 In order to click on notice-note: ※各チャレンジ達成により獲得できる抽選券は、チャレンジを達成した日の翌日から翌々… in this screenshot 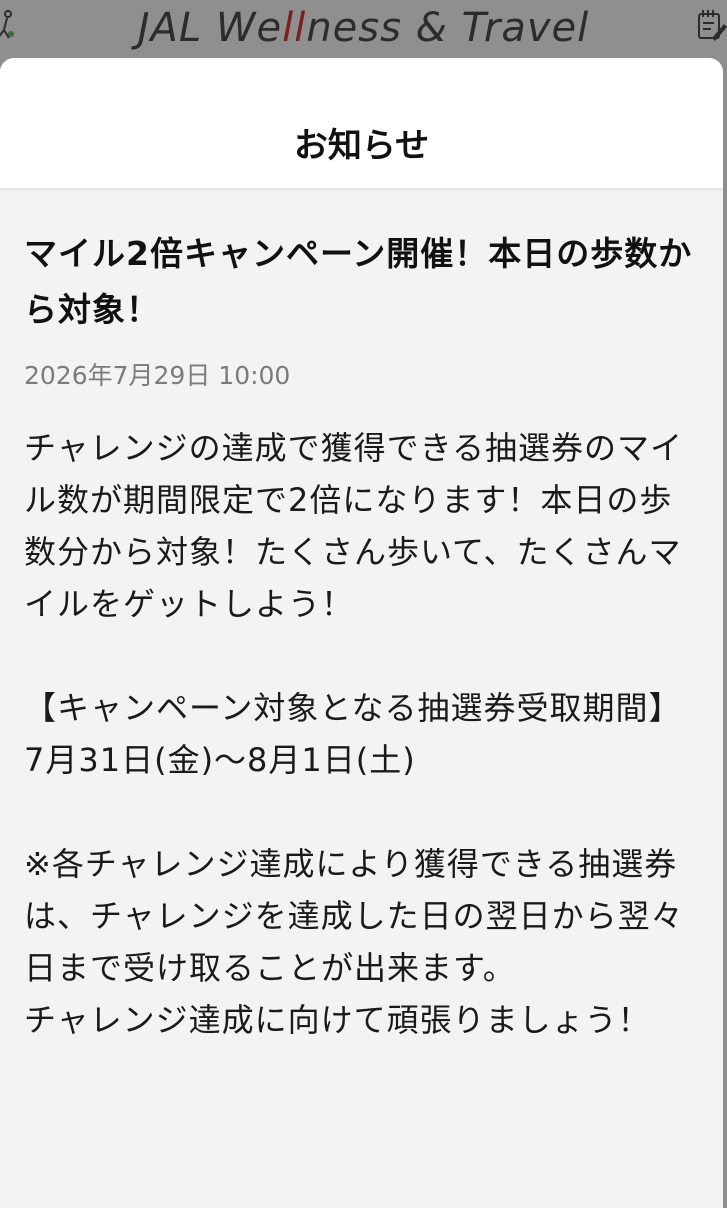, I will do `click(354, 916)`.